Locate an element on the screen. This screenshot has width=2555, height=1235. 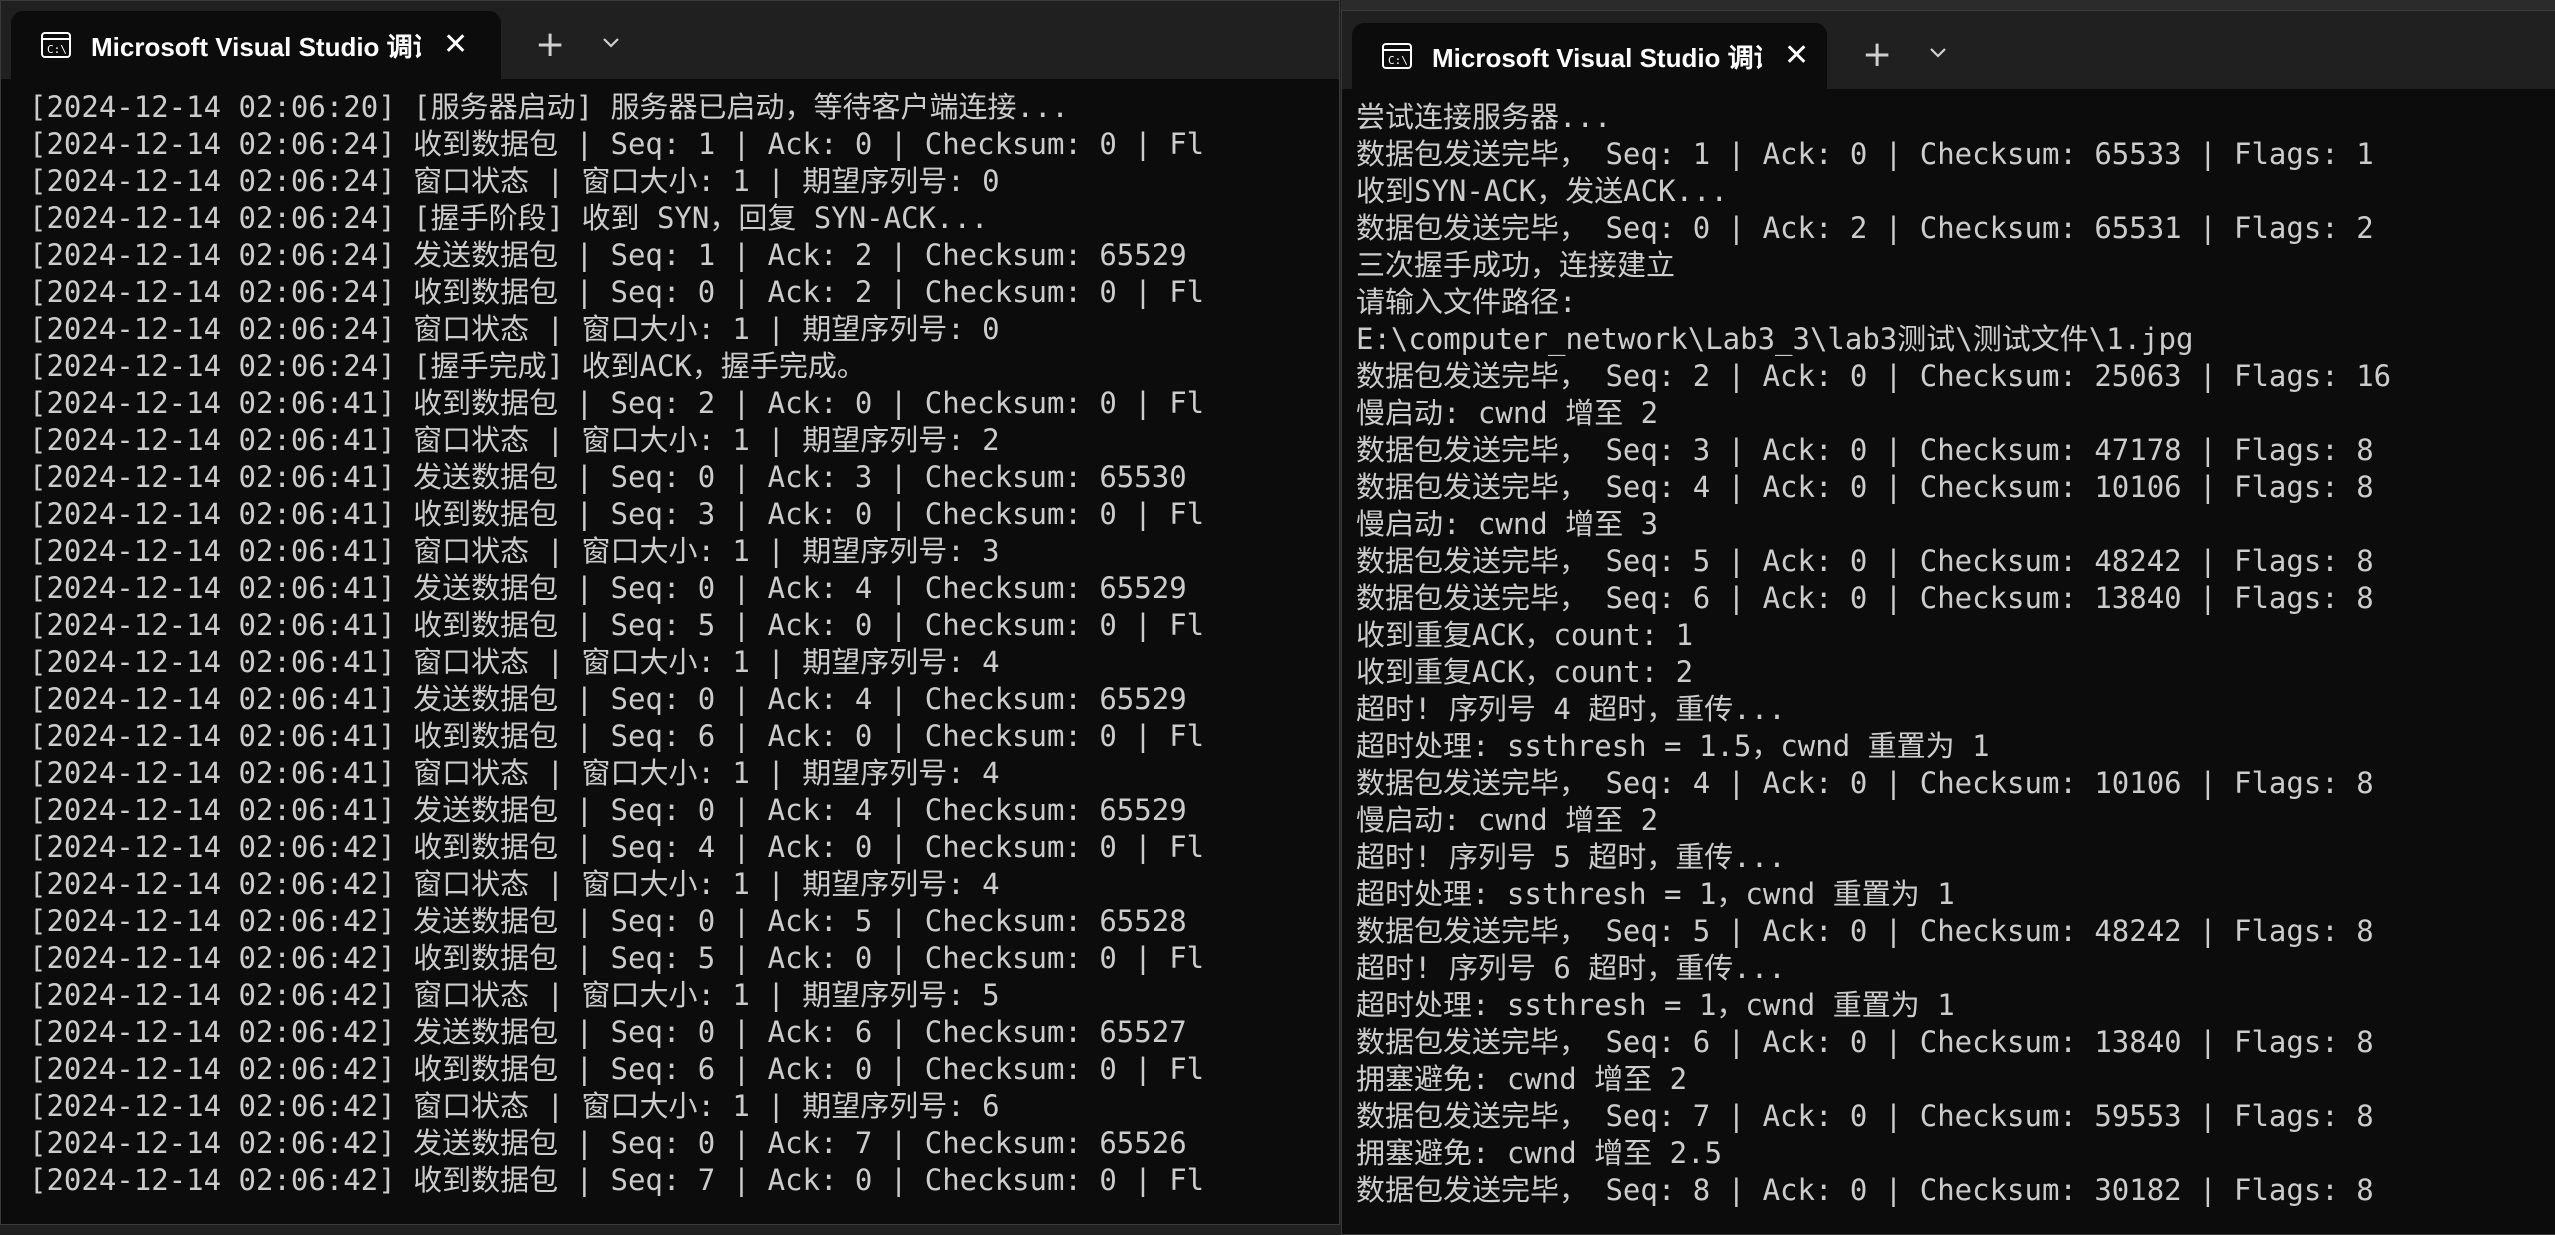
background-strip is located at coordinates (1948, 5).